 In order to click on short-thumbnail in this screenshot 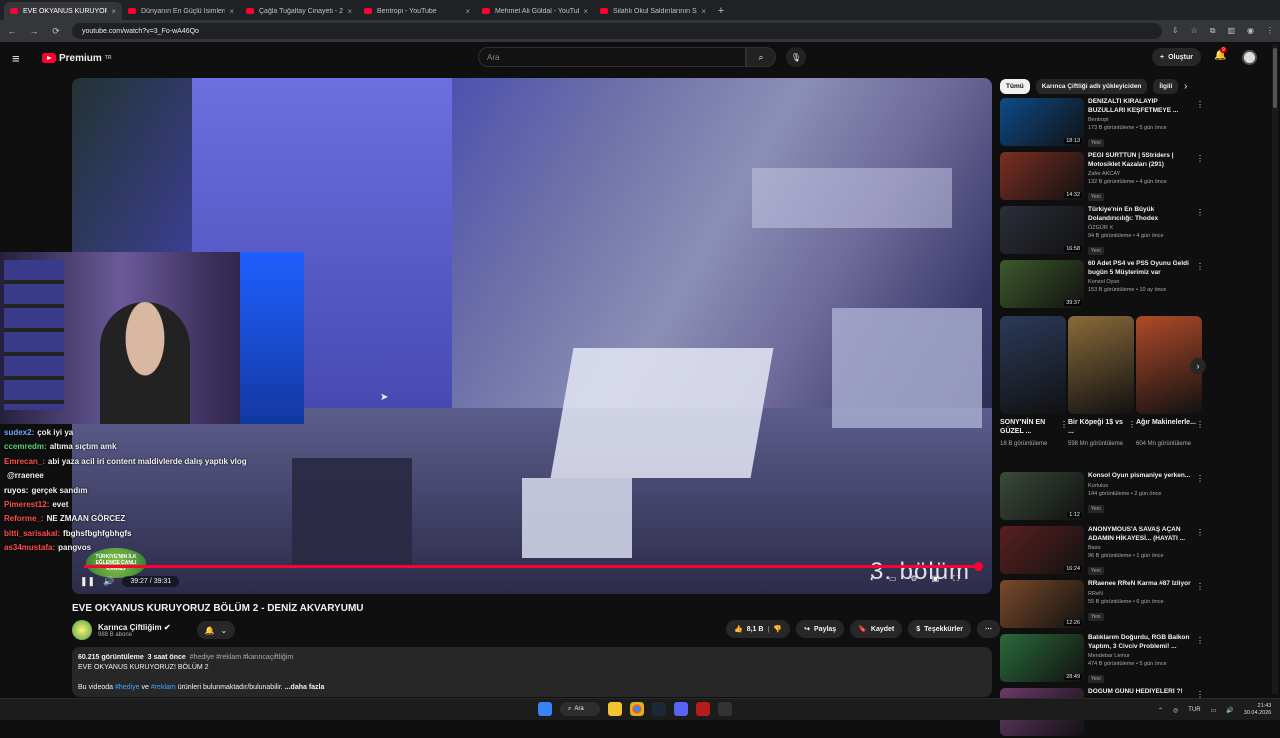, I will do `click(1101, 365)`.